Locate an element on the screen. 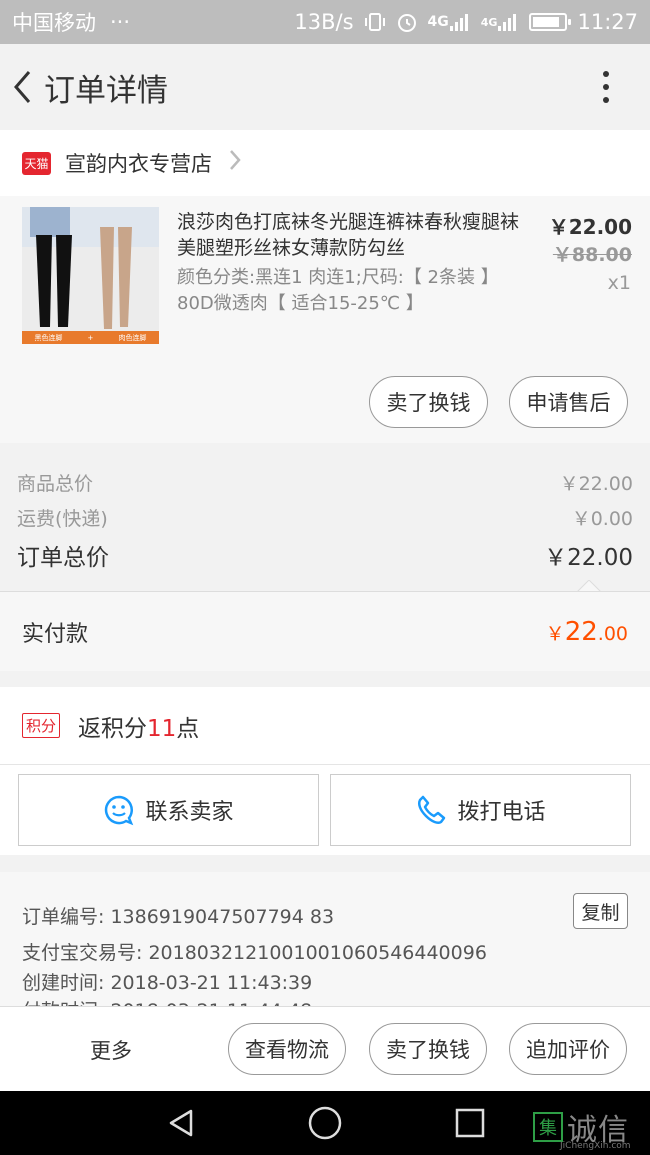  quantity: x1 is located at coordinates (619, 283).